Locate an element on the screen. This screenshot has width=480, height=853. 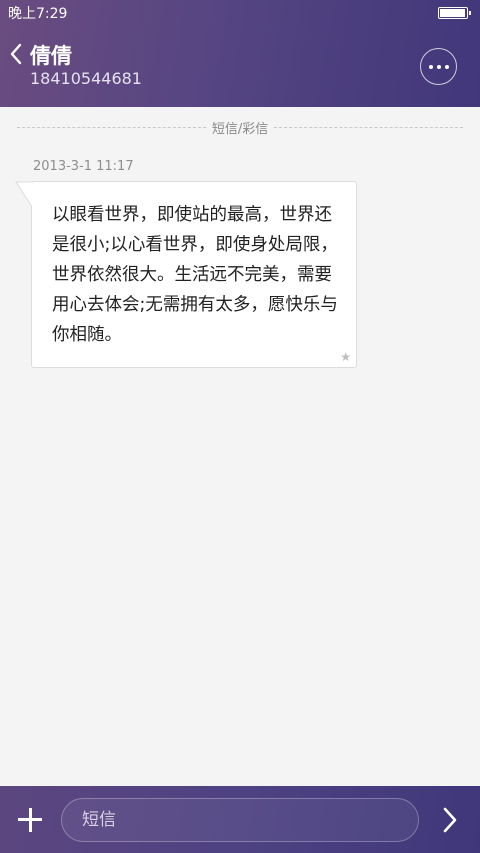
back-button is located at coordinates (16, 54).